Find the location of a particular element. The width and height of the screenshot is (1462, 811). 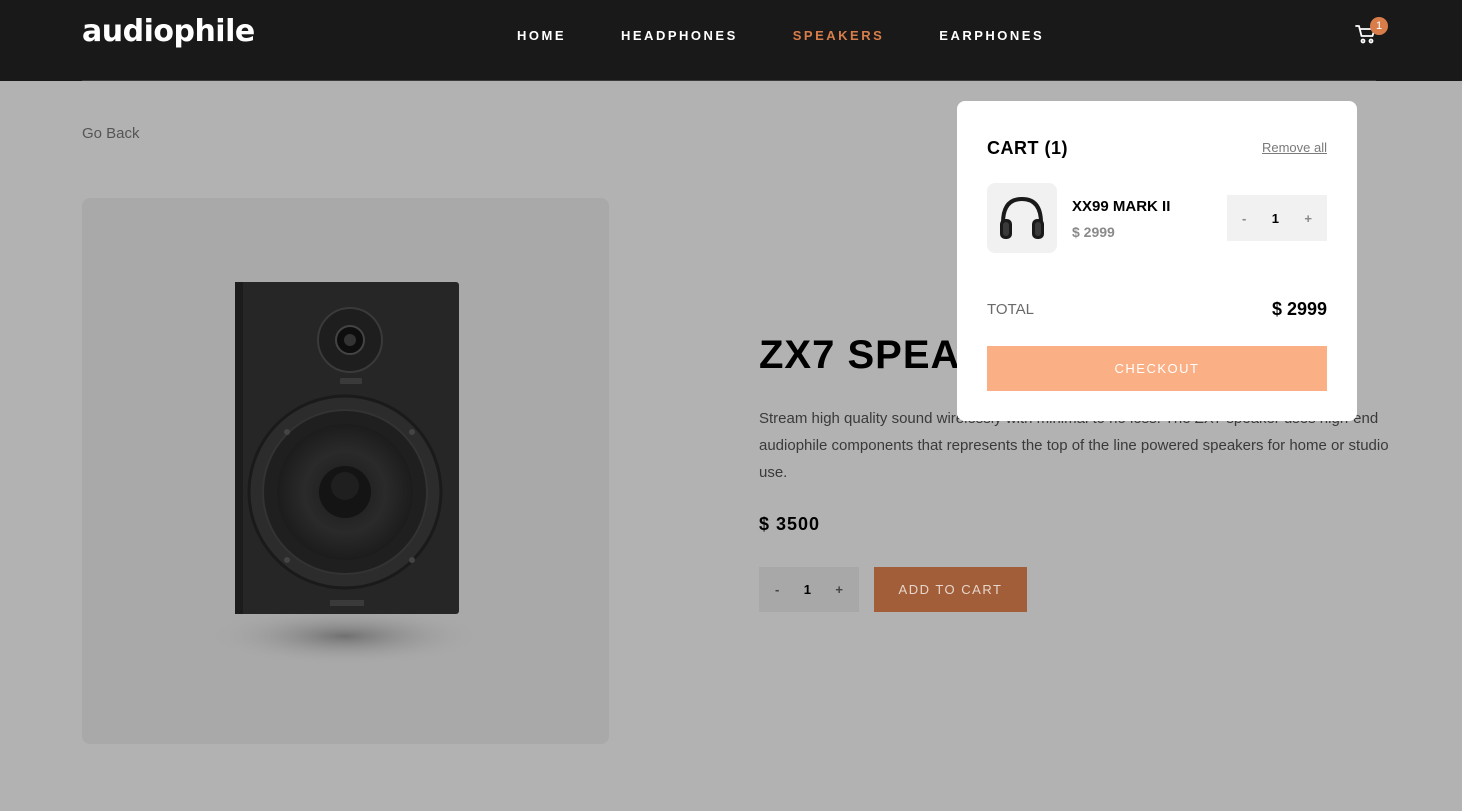

go-back-link: Go Back is located at coordinates (111, 133).